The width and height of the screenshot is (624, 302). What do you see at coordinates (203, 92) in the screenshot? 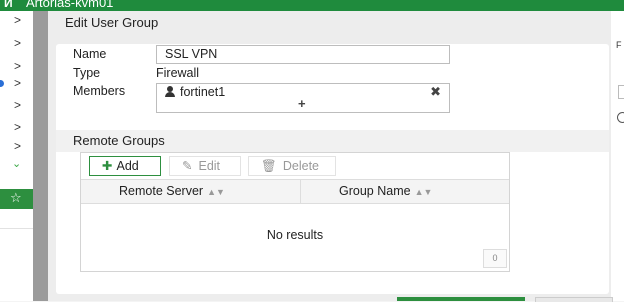
I see `member-name: fortinet1` at bounding box center [203, 92].